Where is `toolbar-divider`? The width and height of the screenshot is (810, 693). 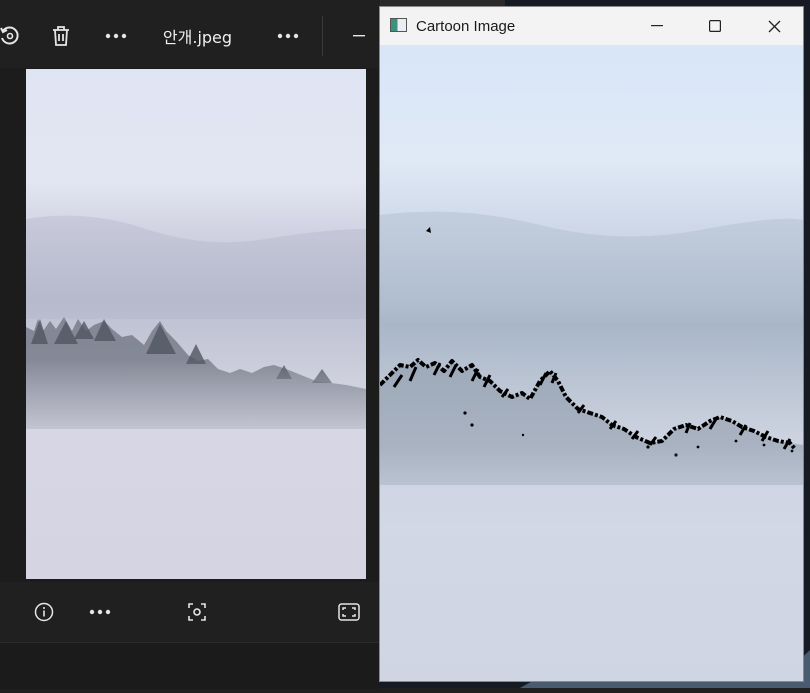
toolbar-divider is located at coordinates (322, 36).